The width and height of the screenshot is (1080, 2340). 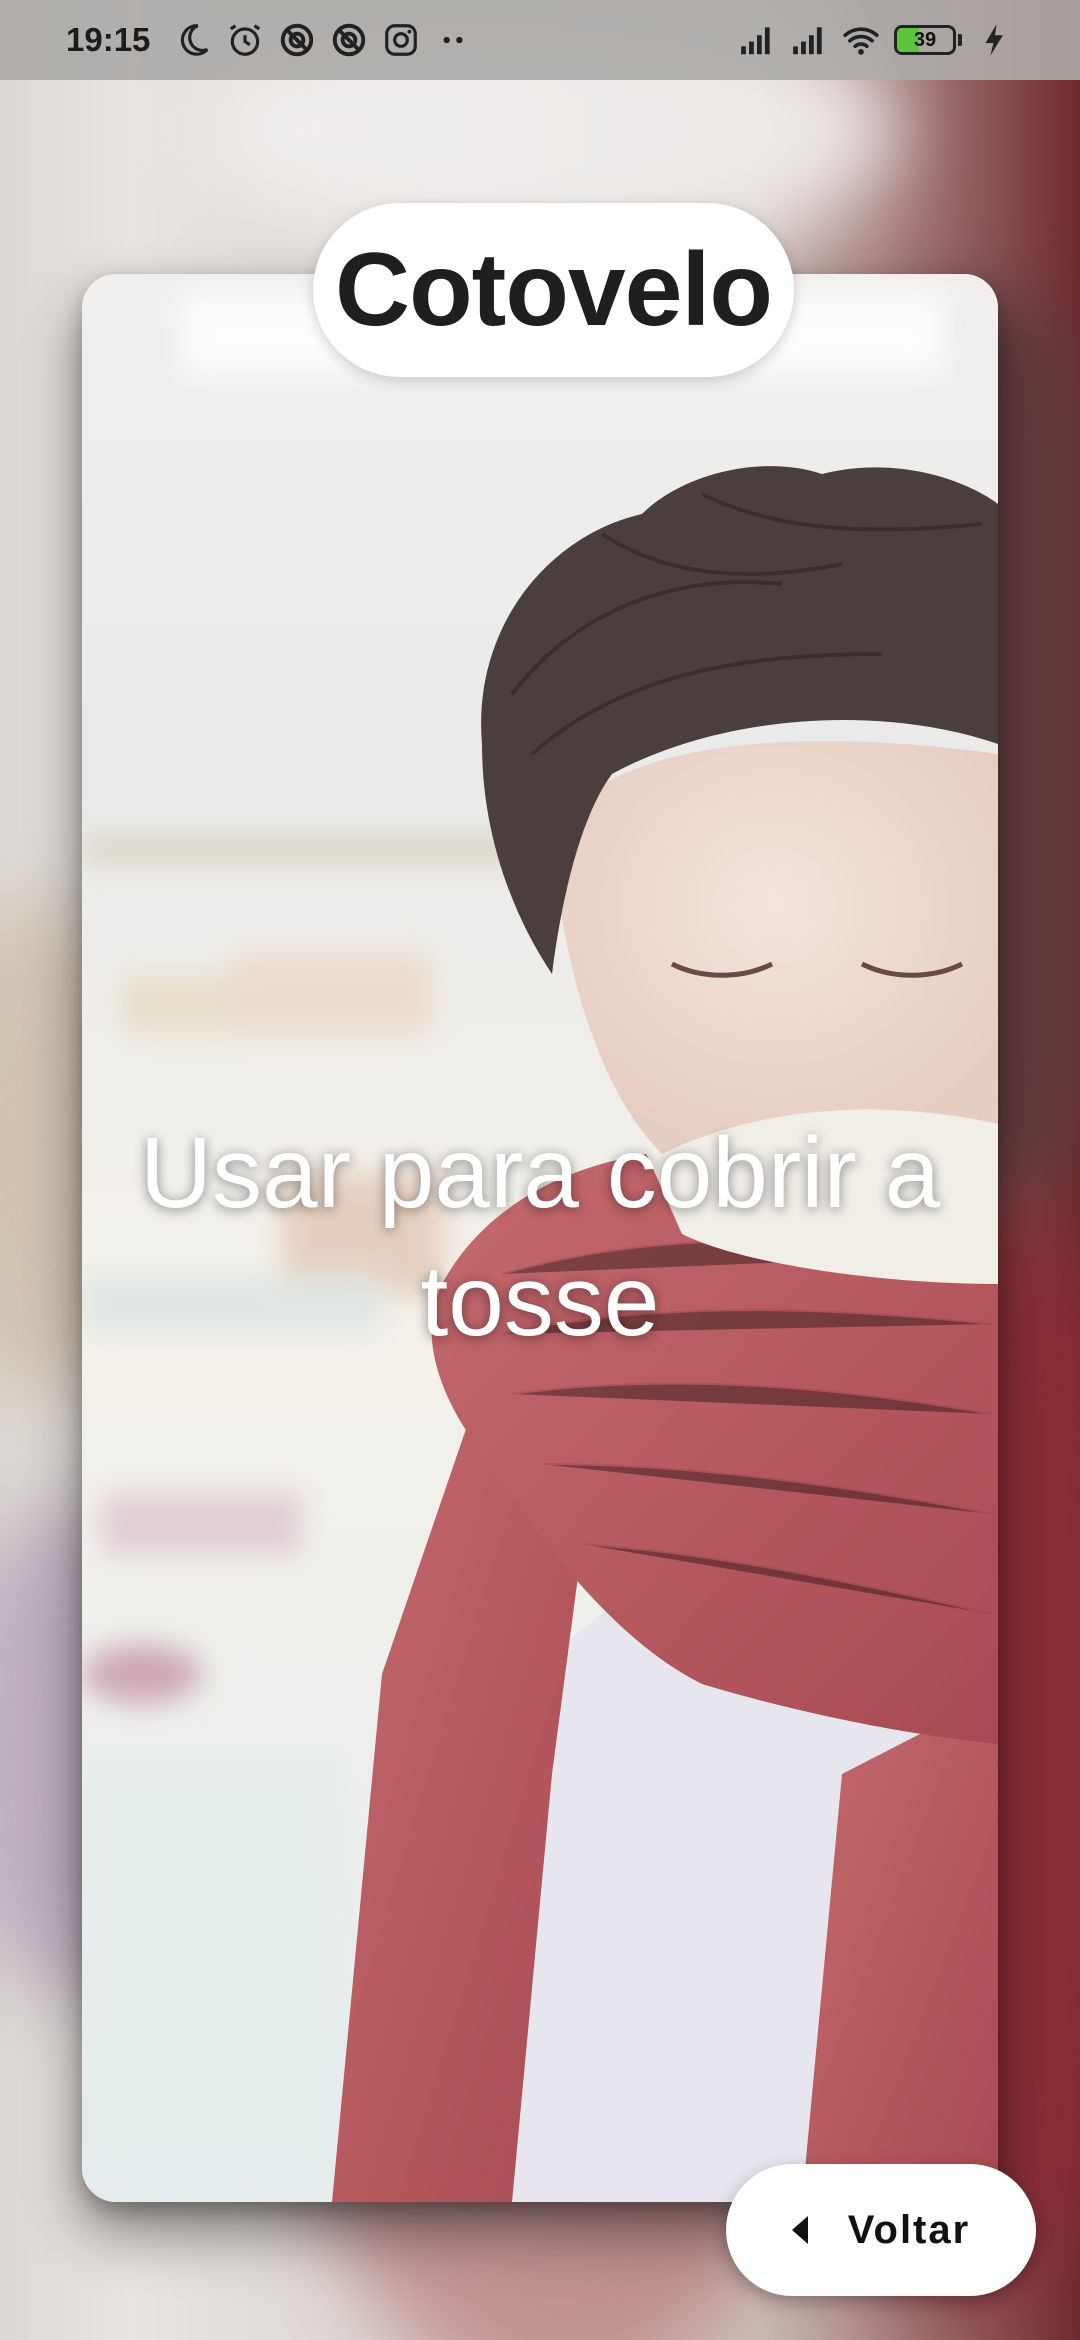 What do you see at coordinates (245, 40) in the screenshot?
I see `alarm-icon` at bounding box center [245, 40].